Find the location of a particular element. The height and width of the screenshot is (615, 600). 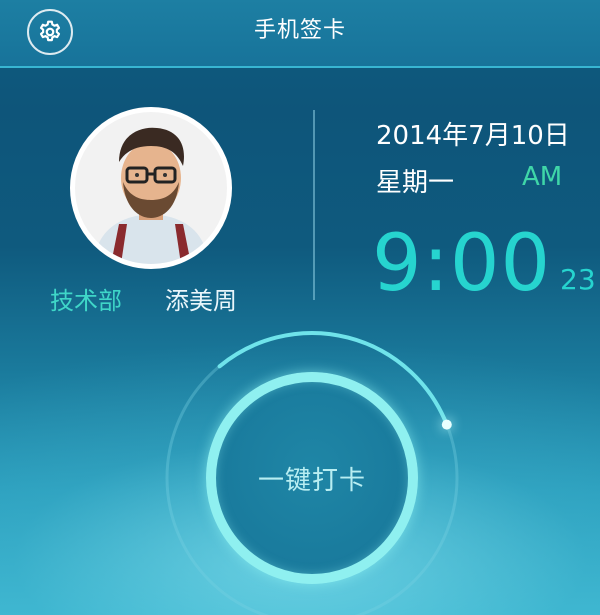

checkin-button-label: 一键打卡 is located at coordinates (311, 480).